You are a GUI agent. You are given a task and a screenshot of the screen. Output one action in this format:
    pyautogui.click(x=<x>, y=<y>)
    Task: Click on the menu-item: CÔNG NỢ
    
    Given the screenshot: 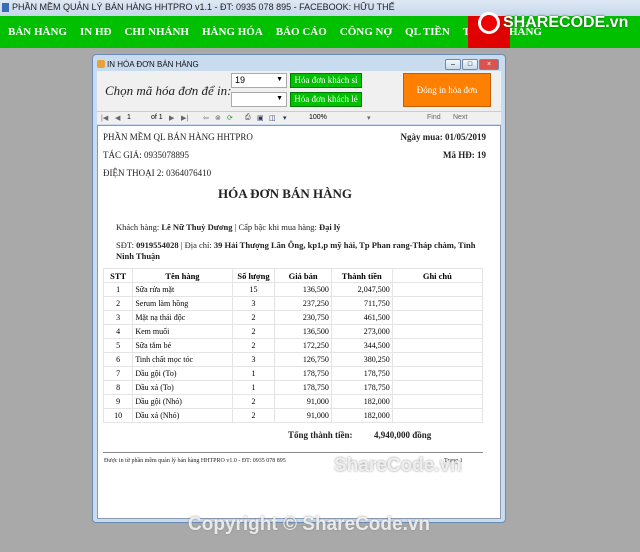 What is the action you would take?
    pyautogui.click(x=366, y=32)
    